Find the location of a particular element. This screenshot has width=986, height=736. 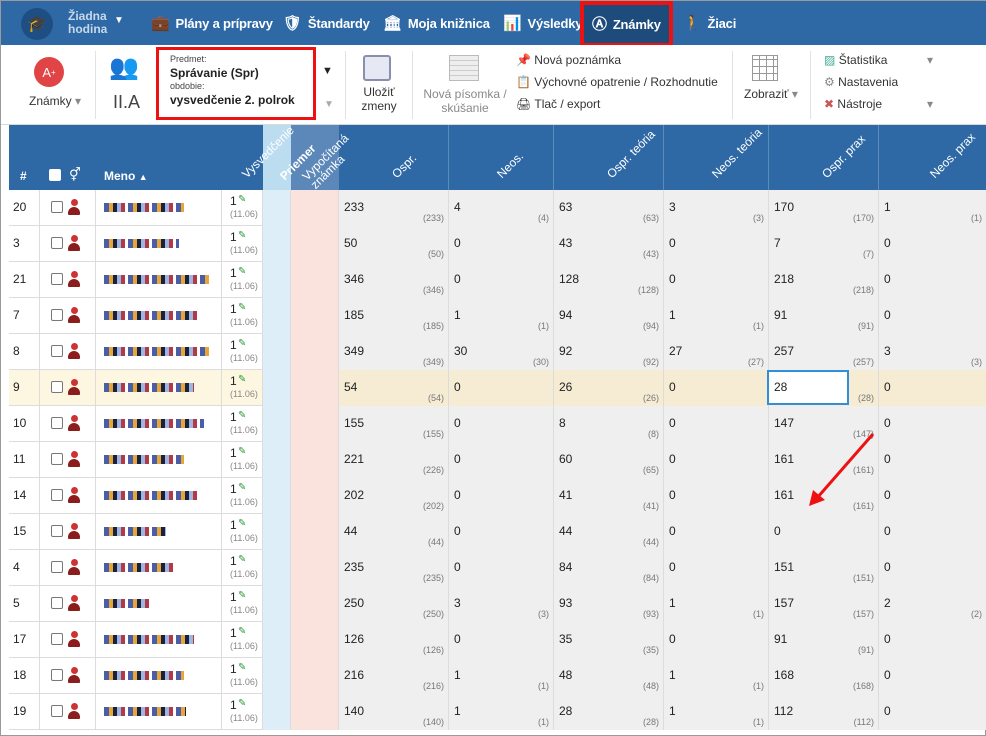

data-cell: 168 (168) is located at coordinates (824, 676).